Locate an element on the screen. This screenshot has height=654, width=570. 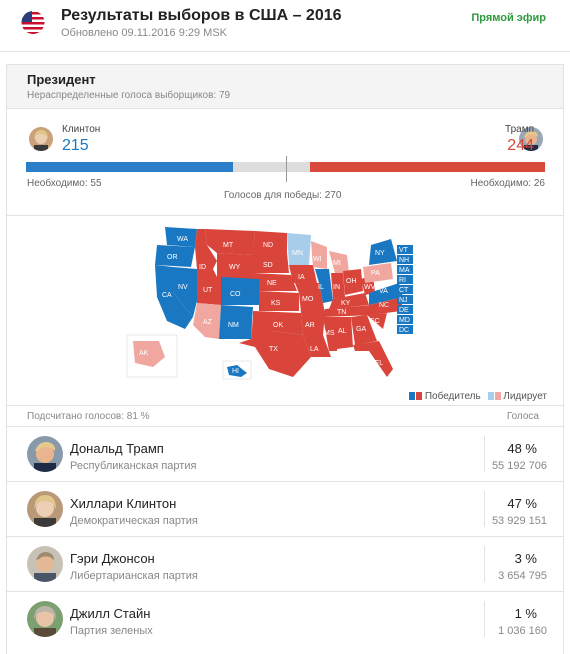
state-MN is located at coordinates (299, 249).